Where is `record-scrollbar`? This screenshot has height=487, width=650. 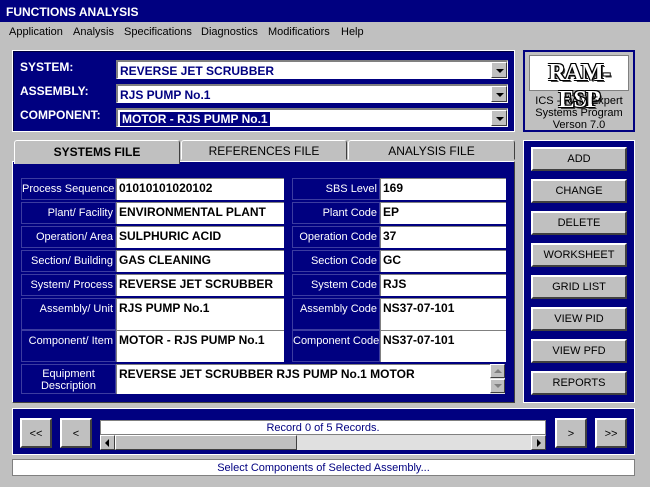 record-scrollbar is located at coordinates (323, 442).